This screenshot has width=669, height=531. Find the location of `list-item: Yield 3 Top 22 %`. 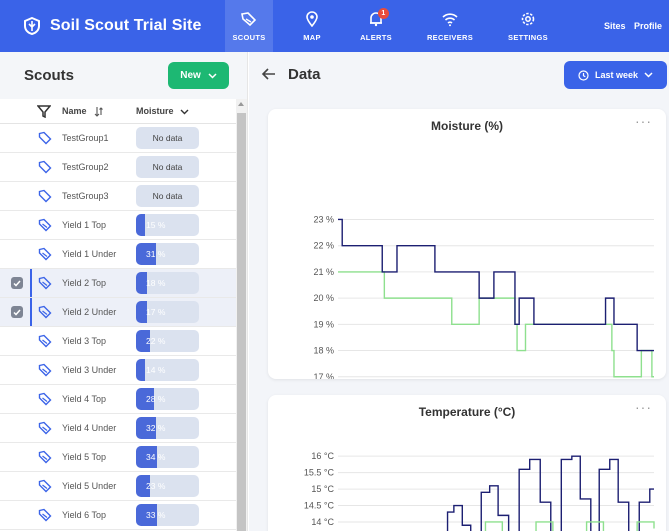

list-item: Yield 3 Top 22 % is located at coordinates (118, 341).